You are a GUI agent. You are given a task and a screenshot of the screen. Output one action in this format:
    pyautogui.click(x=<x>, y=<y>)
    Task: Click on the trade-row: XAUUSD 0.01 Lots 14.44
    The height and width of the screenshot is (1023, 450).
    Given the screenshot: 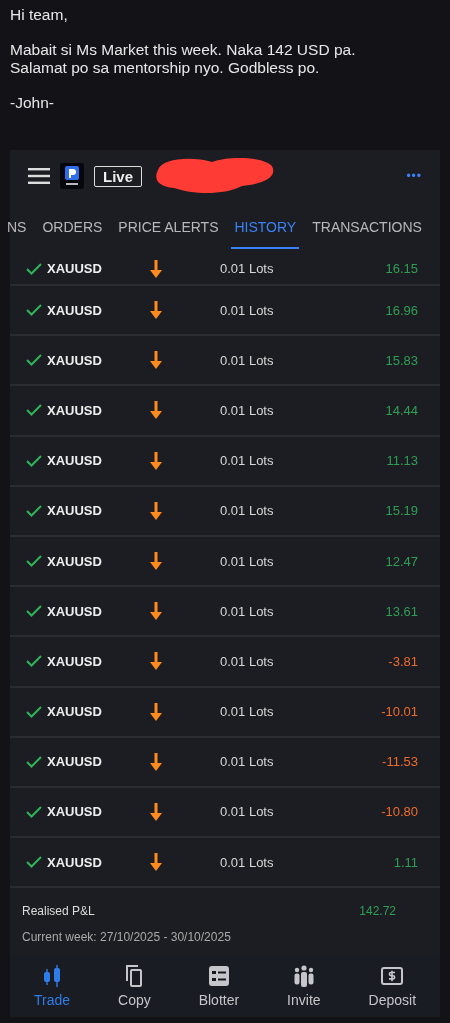 What is the action you would take?
    pyautogui.click(x=225, y=409)
    